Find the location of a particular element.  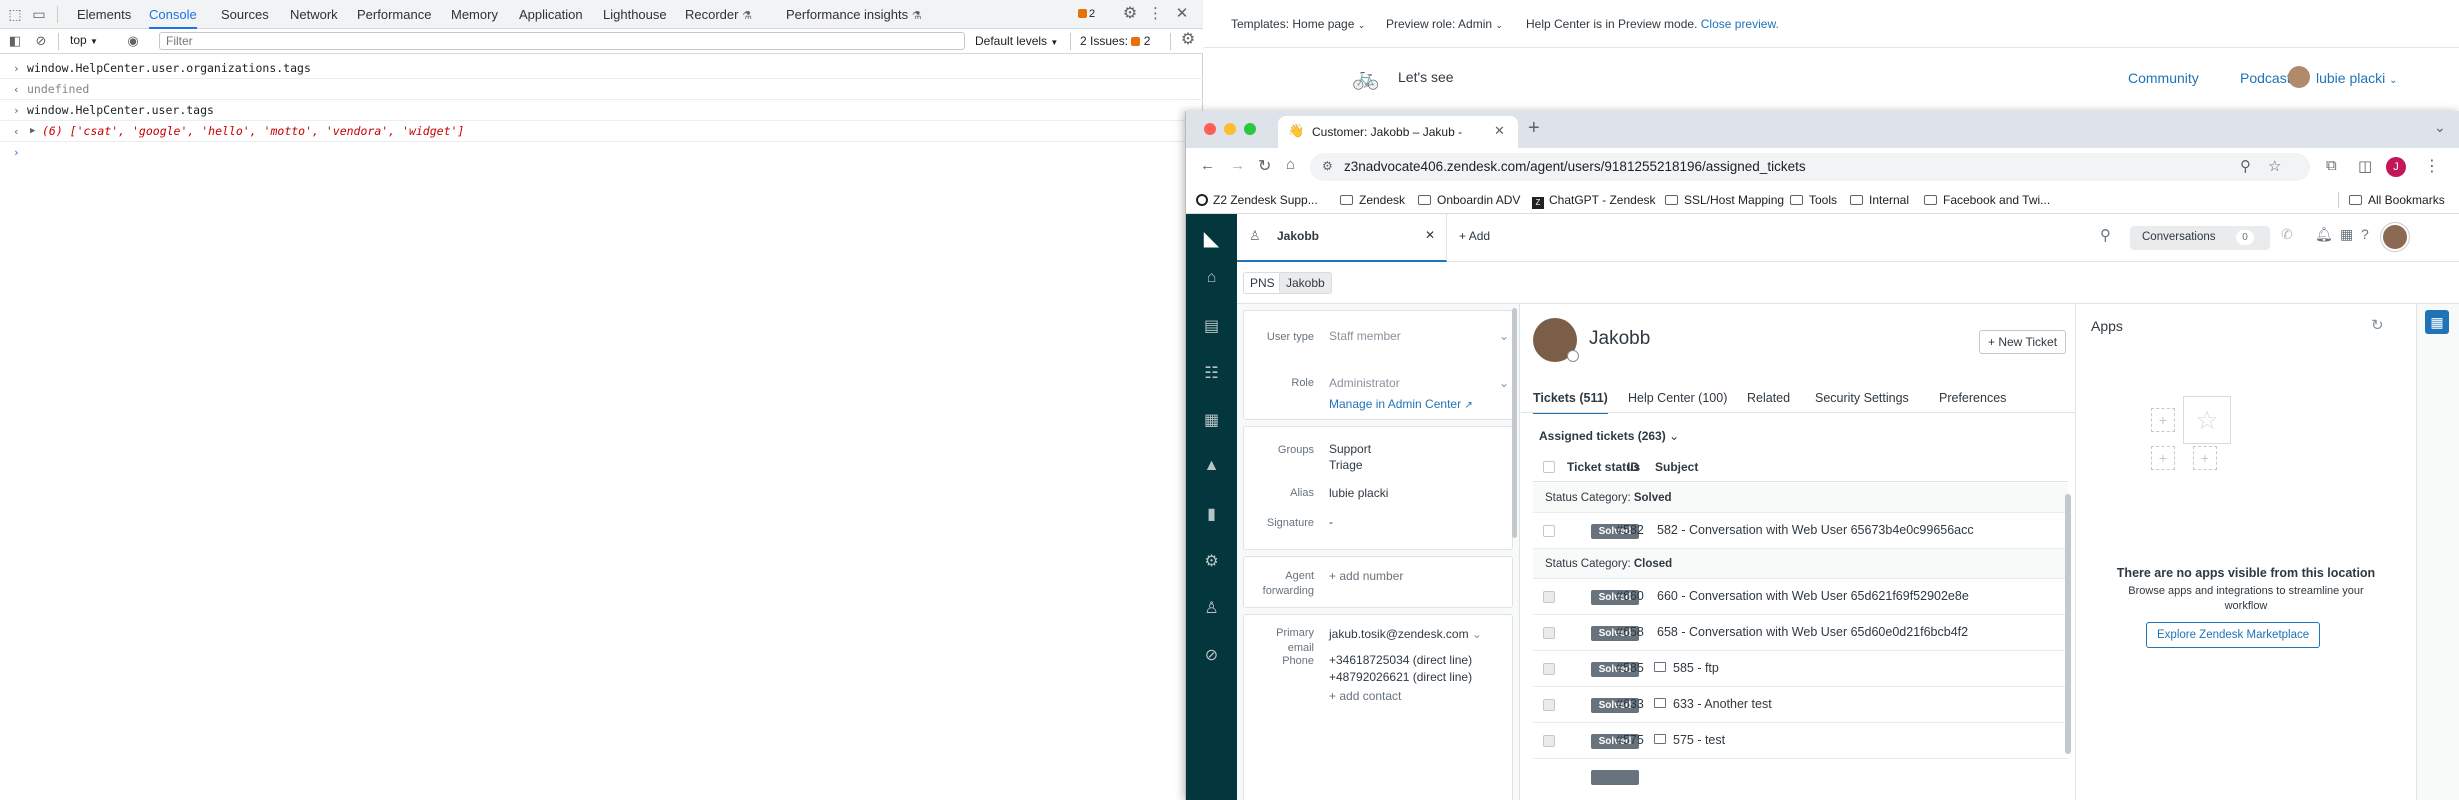

phone-2: +48792026621 (direct line) is located at coordinates (1400, 677).